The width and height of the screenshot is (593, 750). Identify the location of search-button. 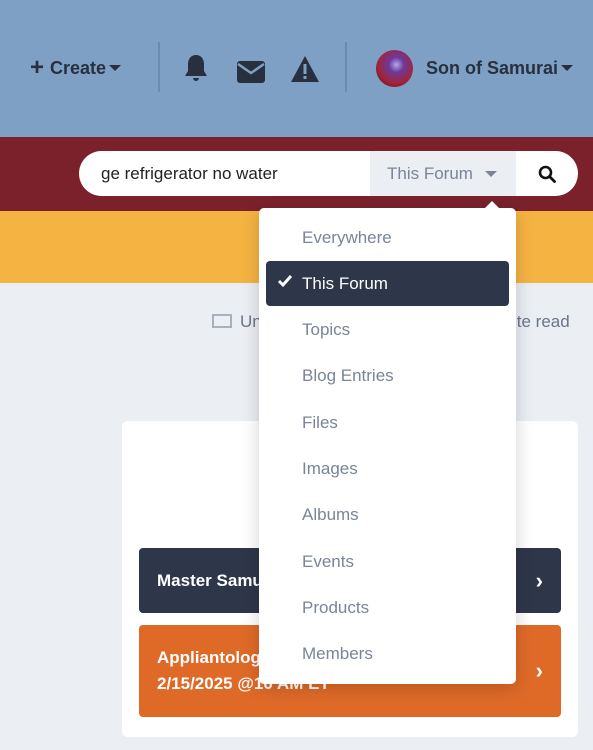
(547, 173).